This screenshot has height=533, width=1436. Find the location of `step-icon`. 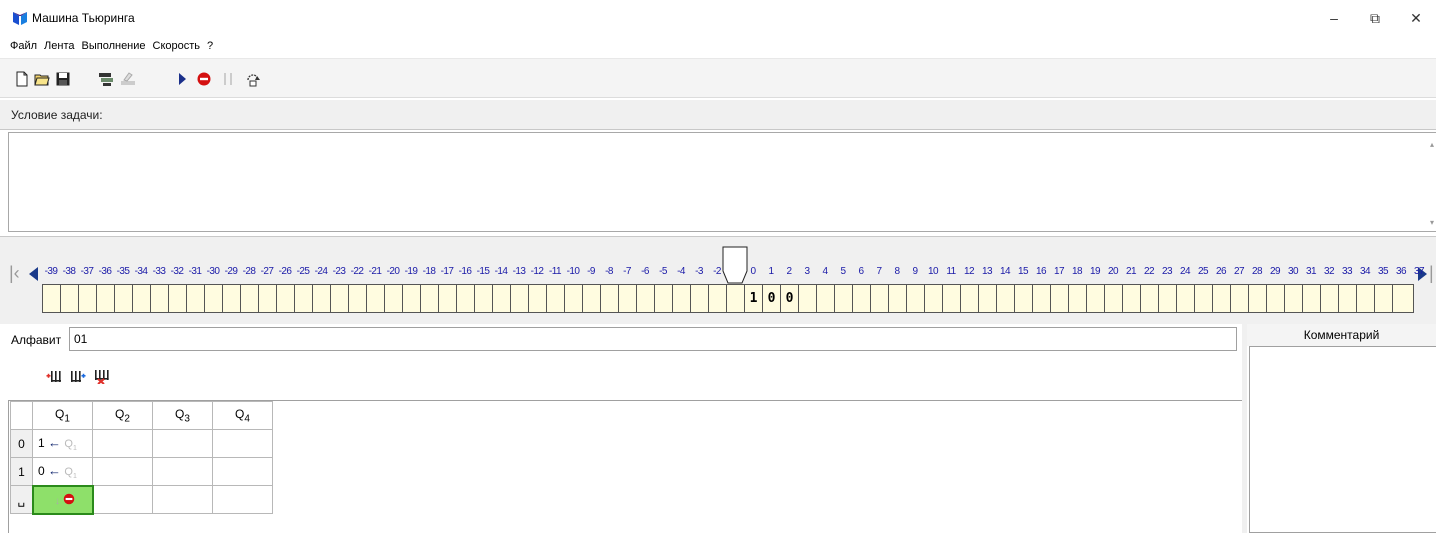

step-icon is located at coordinates (253, 79).